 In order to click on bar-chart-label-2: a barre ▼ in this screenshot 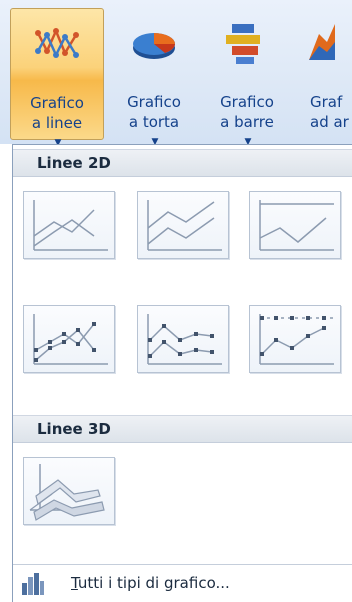, I will do `click(247, 128)`.